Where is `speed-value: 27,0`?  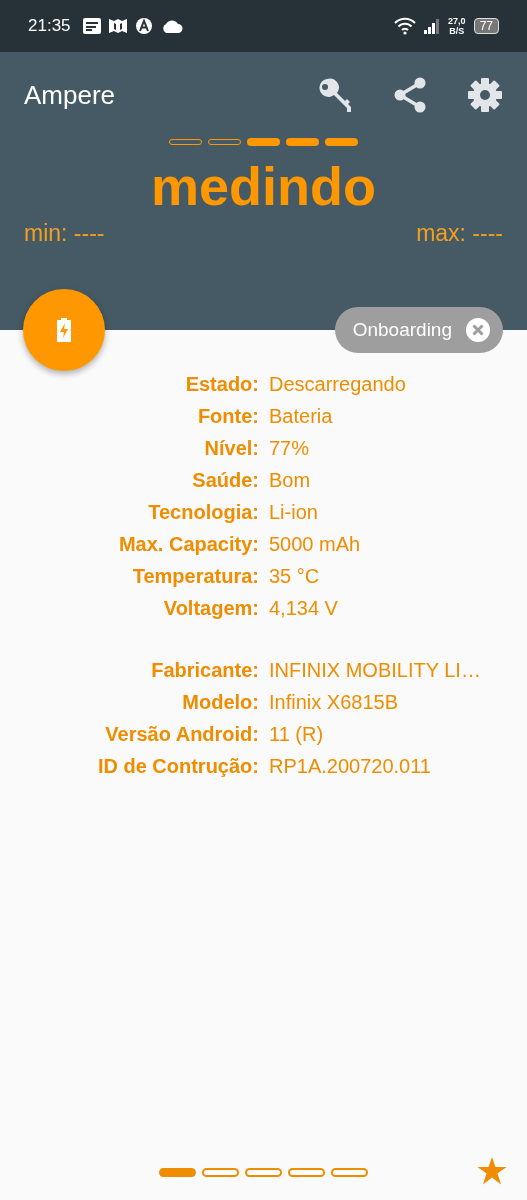 speed-value: 27,0 is located at coordinates (457, 21).